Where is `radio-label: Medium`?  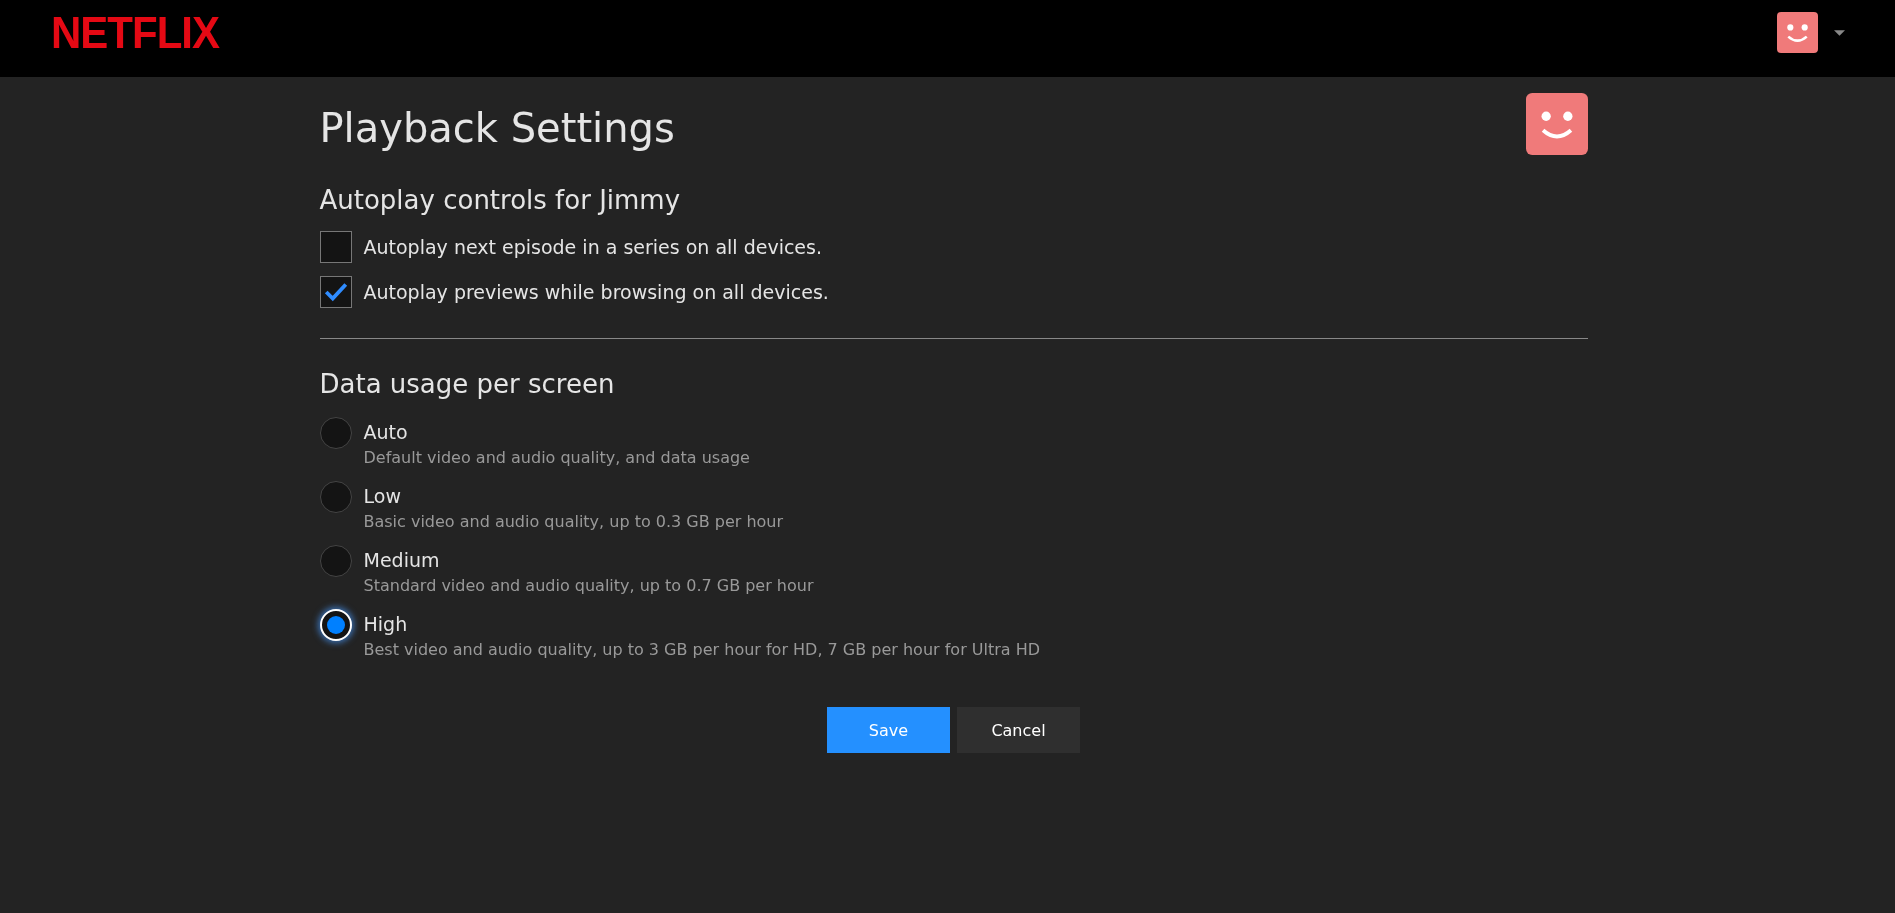
radio-label: Medium is located at coordinates (402, 560).